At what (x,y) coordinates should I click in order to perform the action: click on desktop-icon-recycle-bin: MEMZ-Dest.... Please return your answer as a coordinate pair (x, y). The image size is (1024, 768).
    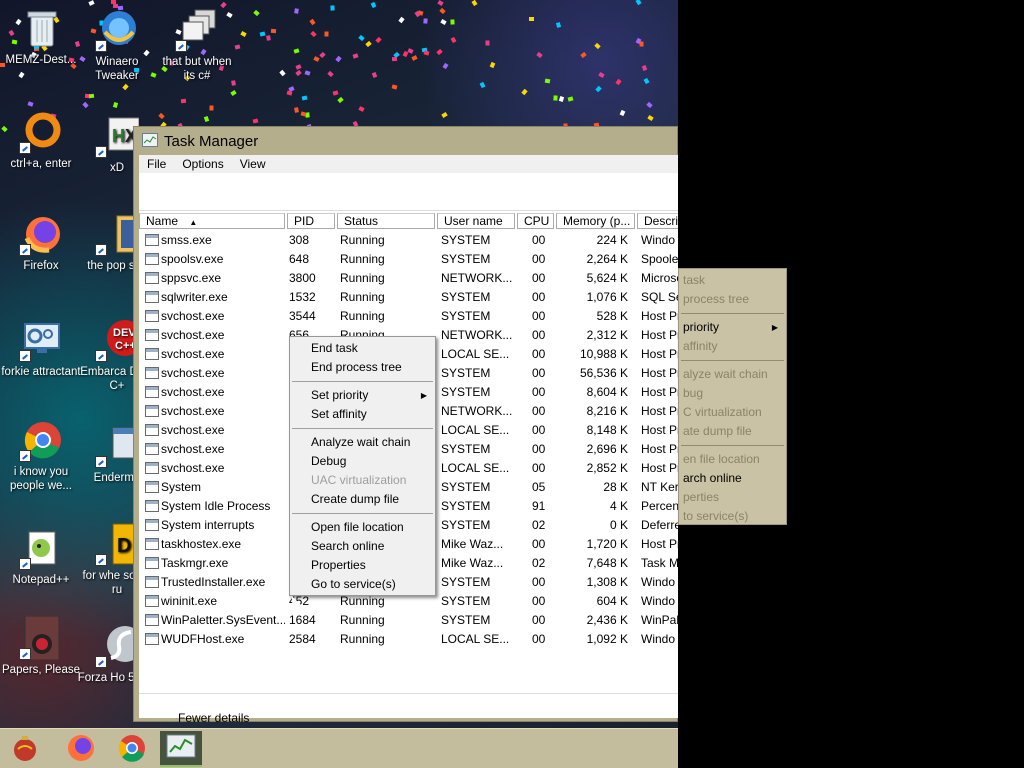
    Looking at the image, I should click on (41, 36).